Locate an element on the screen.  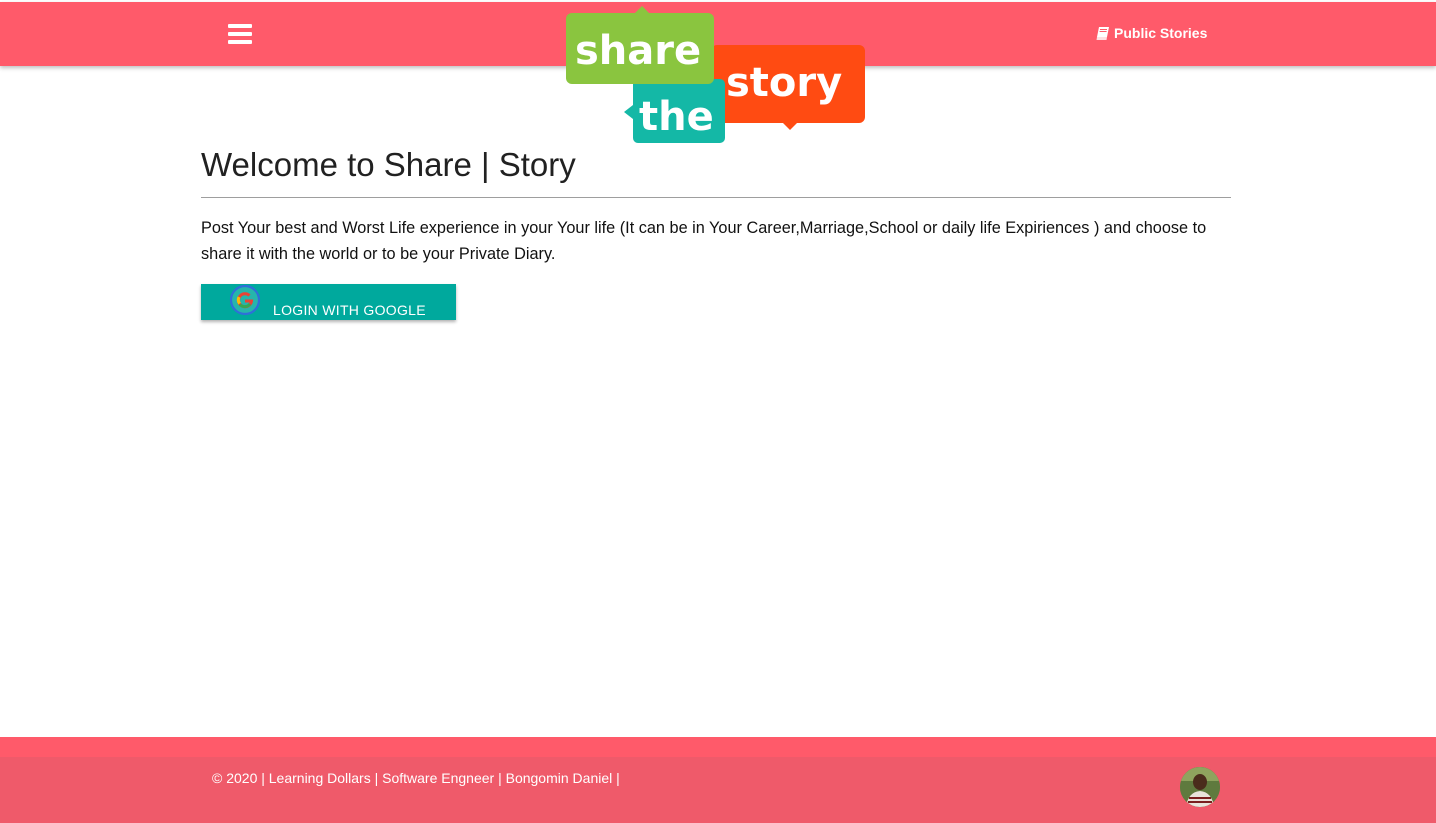
logo-story-tail is located at coordinates (790, 126).